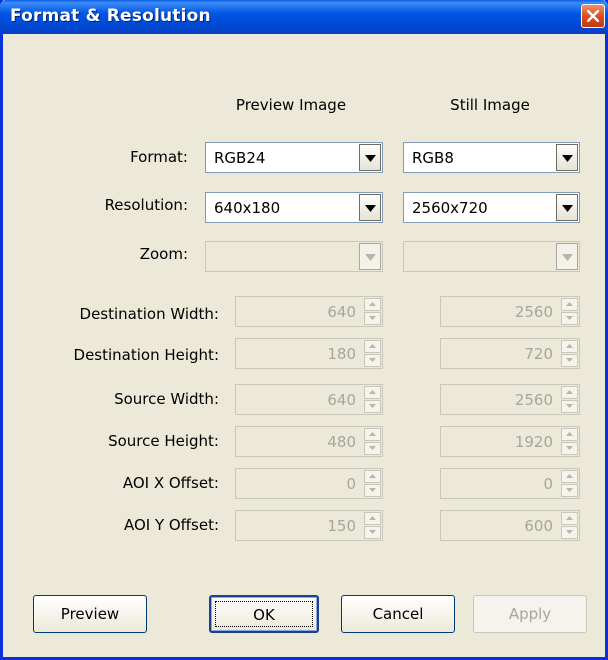 The width and height of the screenshot is (608, 660). I want to click on zoom-label: Zoom:, so click(163, 254).